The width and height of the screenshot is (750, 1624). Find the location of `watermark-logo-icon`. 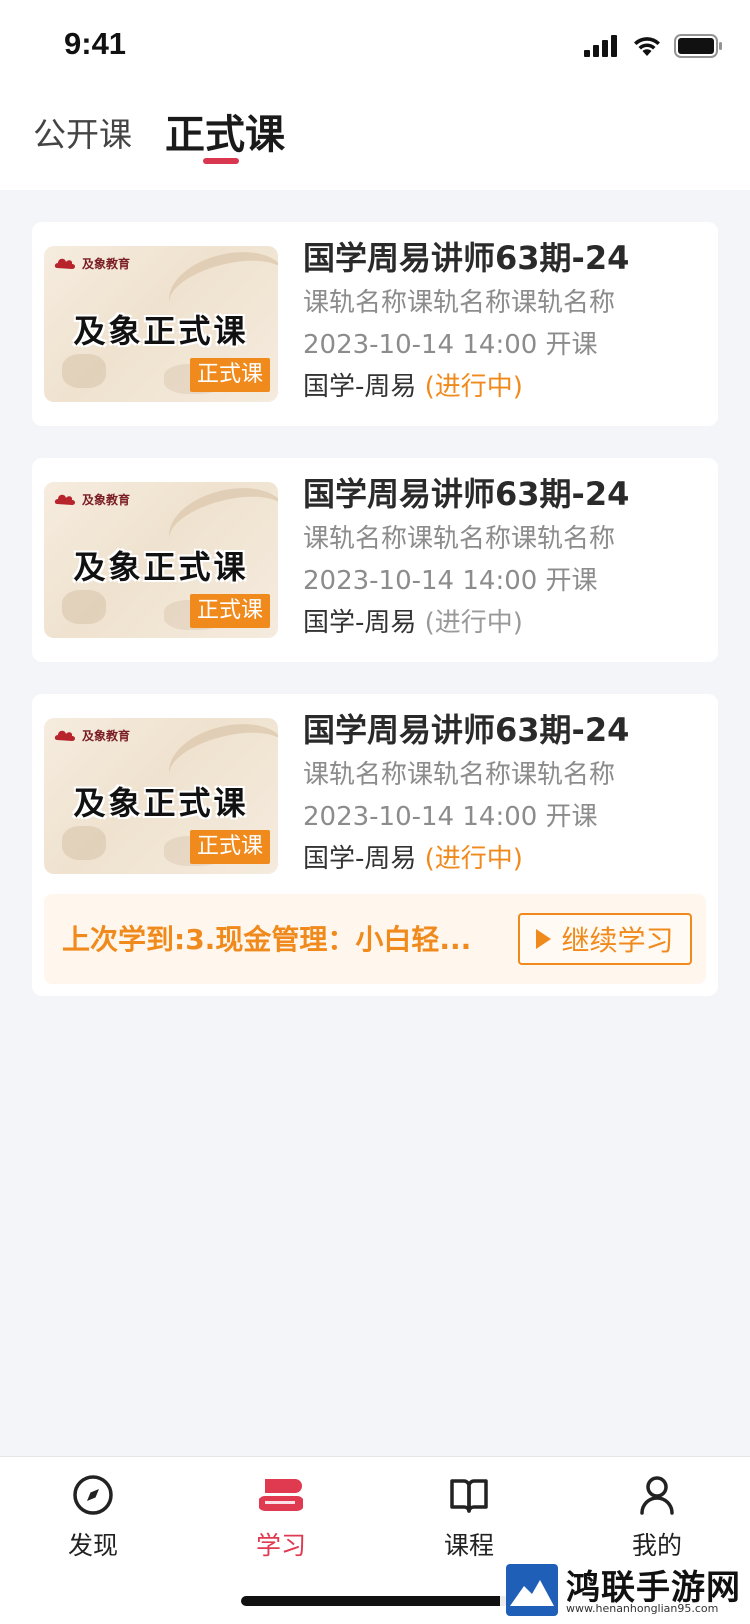

watermark-logo-icon is located at coordinates (532, 1590).